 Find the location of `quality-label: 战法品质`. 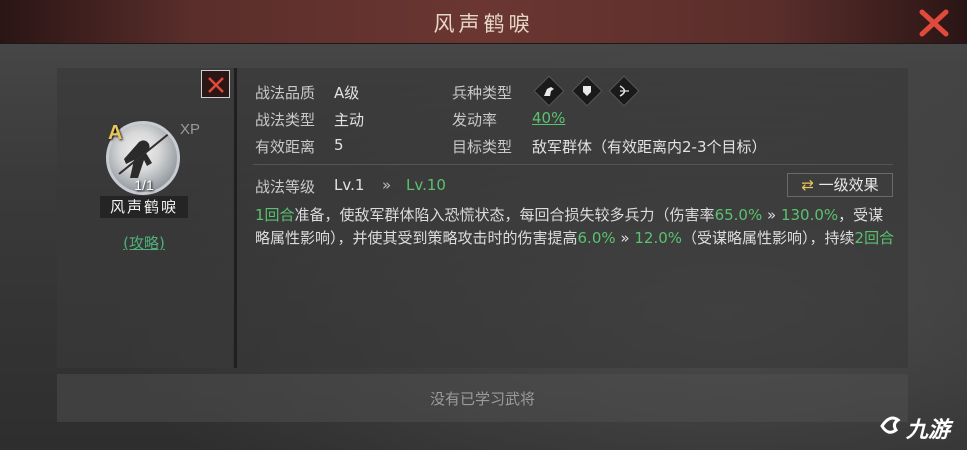

quality-label: 战法品质 is located at coordinates (285, 93).